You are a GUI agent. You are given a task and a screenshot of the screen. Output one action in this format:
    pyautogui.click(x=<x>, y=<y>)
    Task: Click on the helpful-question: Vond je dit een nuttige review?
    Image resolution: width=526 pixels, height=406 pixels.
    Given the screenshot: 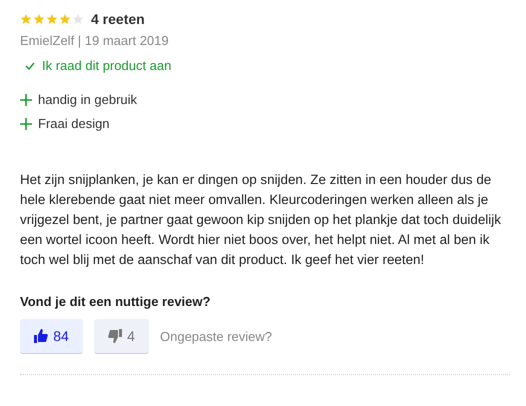 What is the action you would take?
    pyautogui.click(x=116, y=301)
    